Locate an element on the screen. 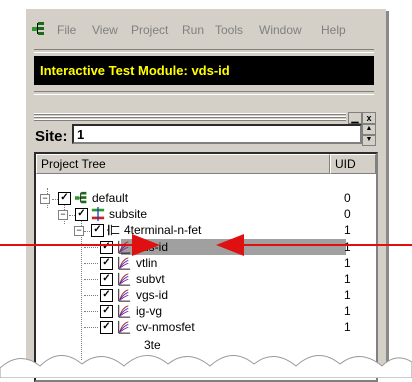 This screenshot has width=412, height=382. dock-grip-handle is located at coordinates (190, 117).